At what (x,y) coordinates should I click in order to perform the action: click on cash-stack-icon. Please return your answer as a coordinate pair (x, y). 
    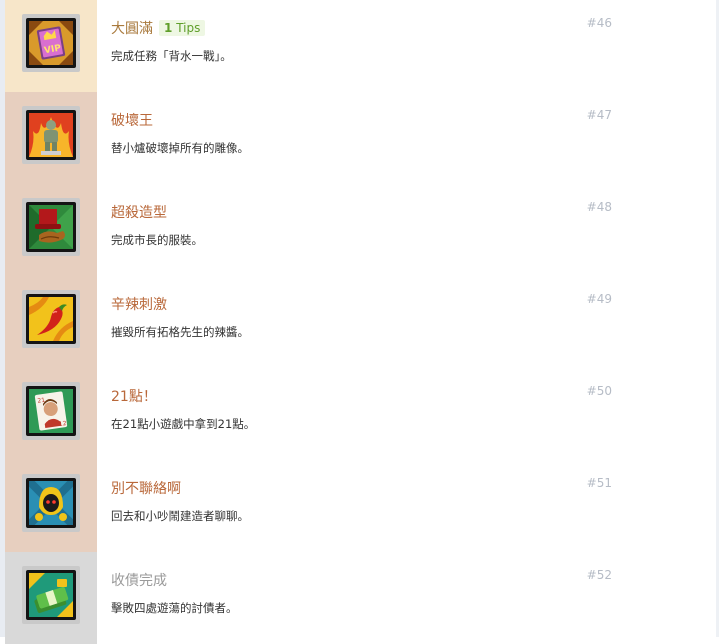
    Looking at the image, I should click on (51, 595).